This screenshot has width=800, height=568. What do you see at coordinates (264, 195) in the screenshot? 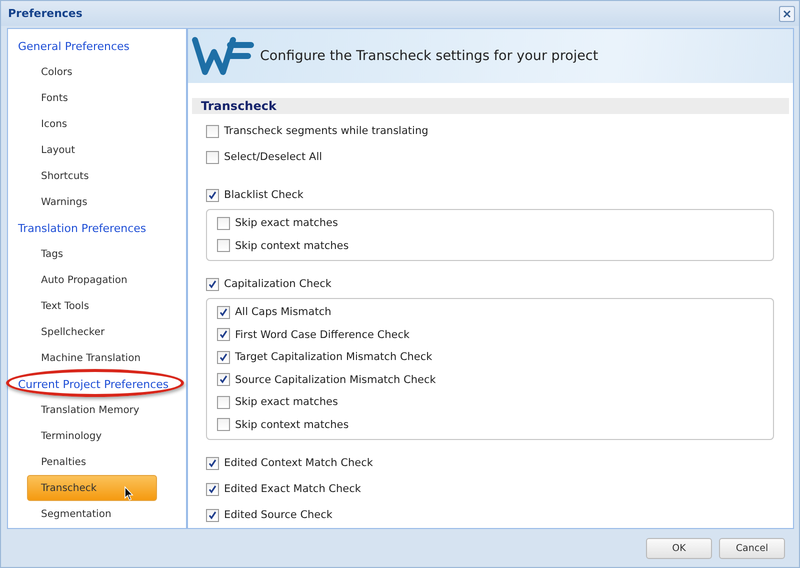
I see `checkbox-label: Blacklist Check` at bounding box center [264, 195].